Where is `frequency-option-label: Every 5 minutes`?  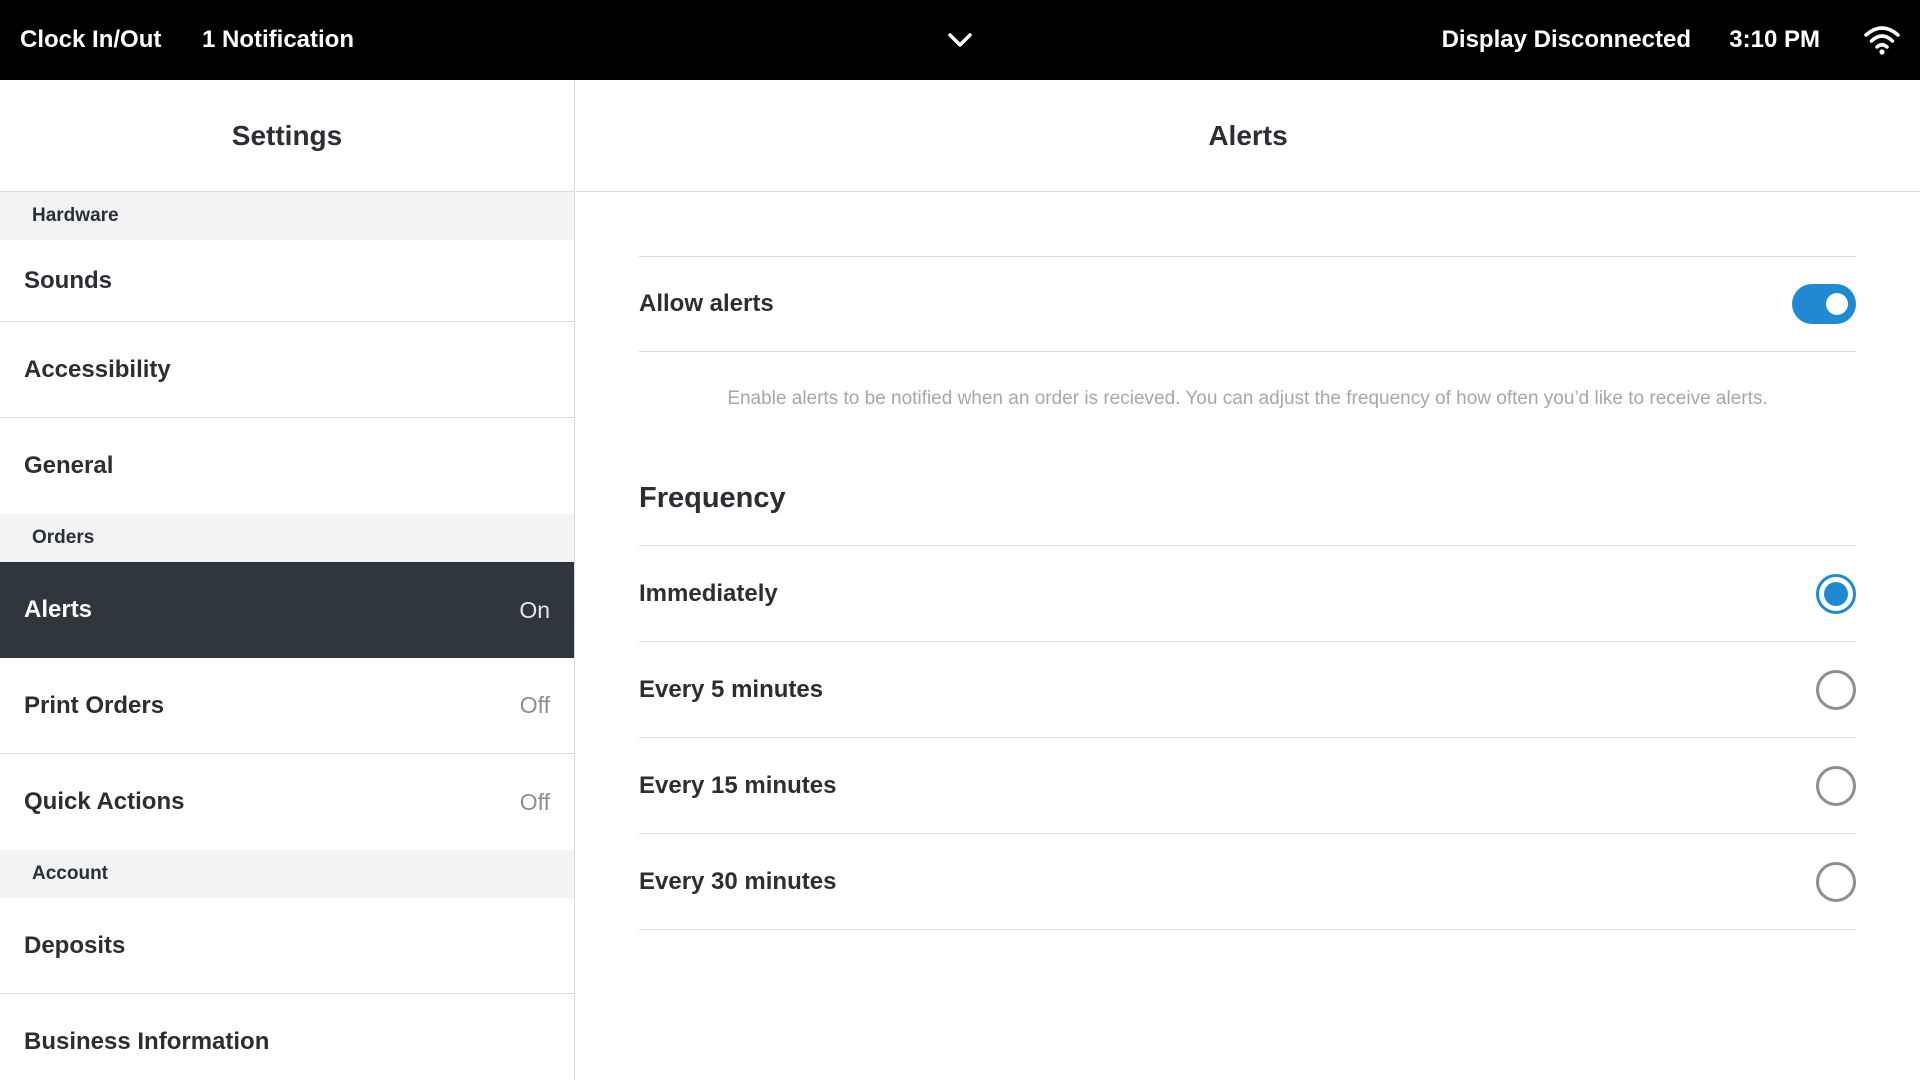
frequency-option-label: Every 5 minutes is located at coordinates (731, 689).